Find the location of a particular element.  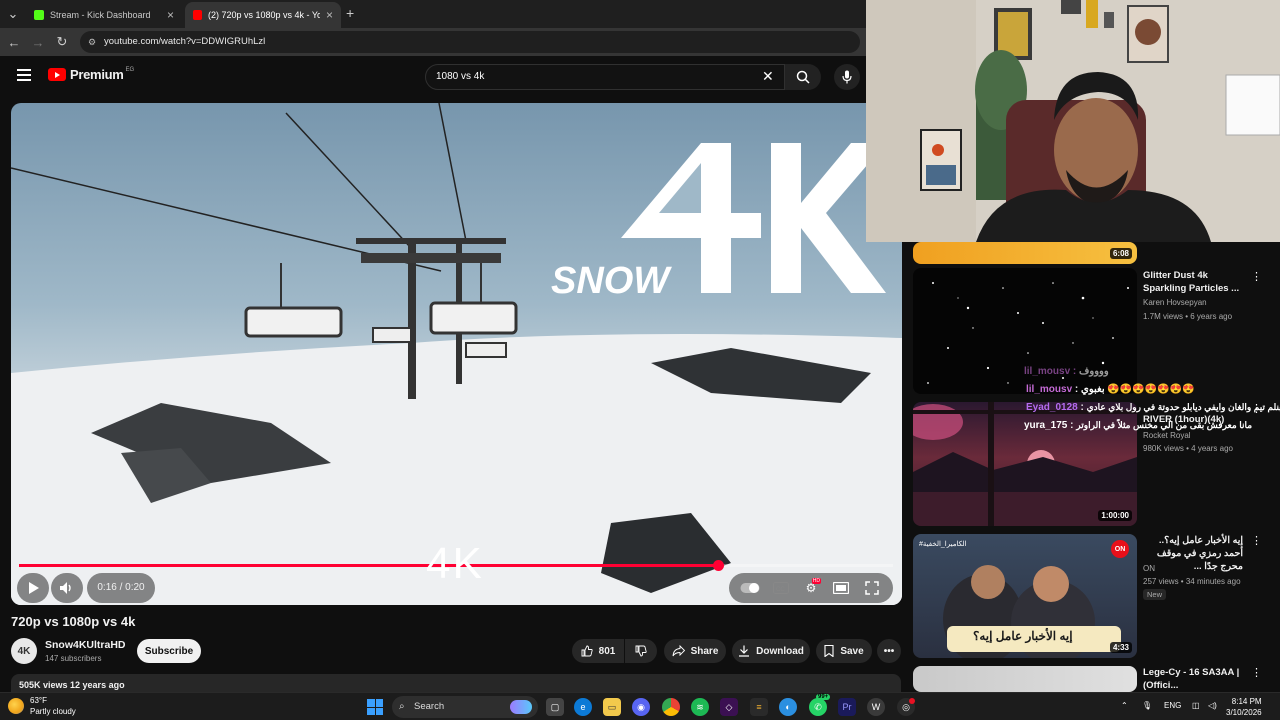

whatsapp-icon: ✆ is located at coordinates (818, 707).